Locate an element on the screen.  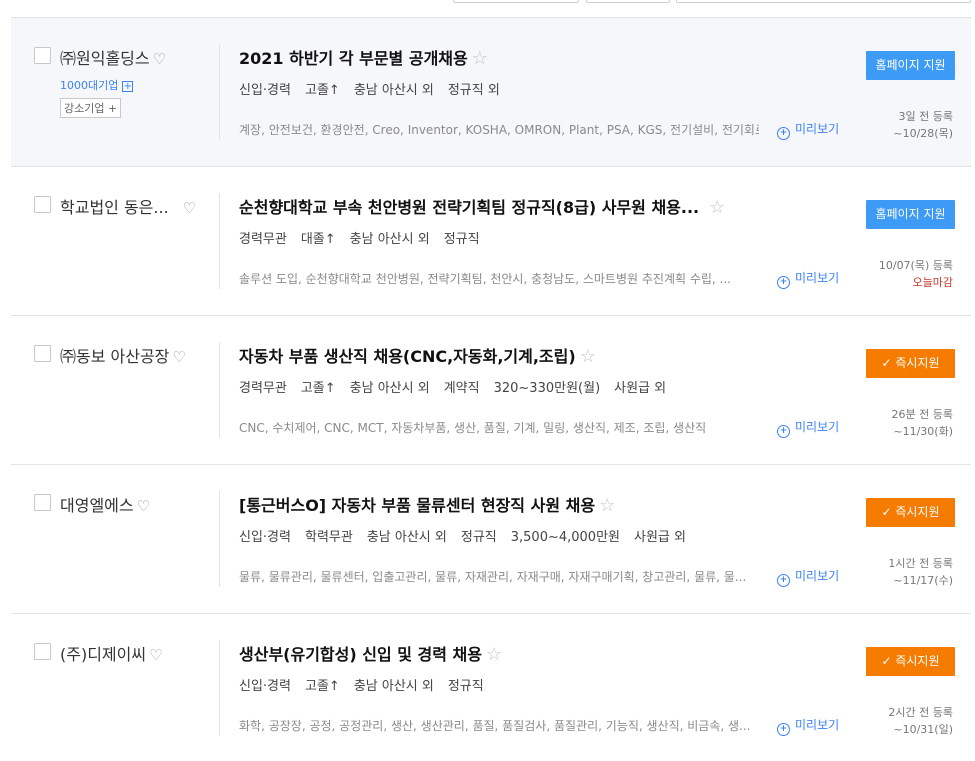
company-label: ㈜원익홀딩스 is located at coordinates (105, 58).